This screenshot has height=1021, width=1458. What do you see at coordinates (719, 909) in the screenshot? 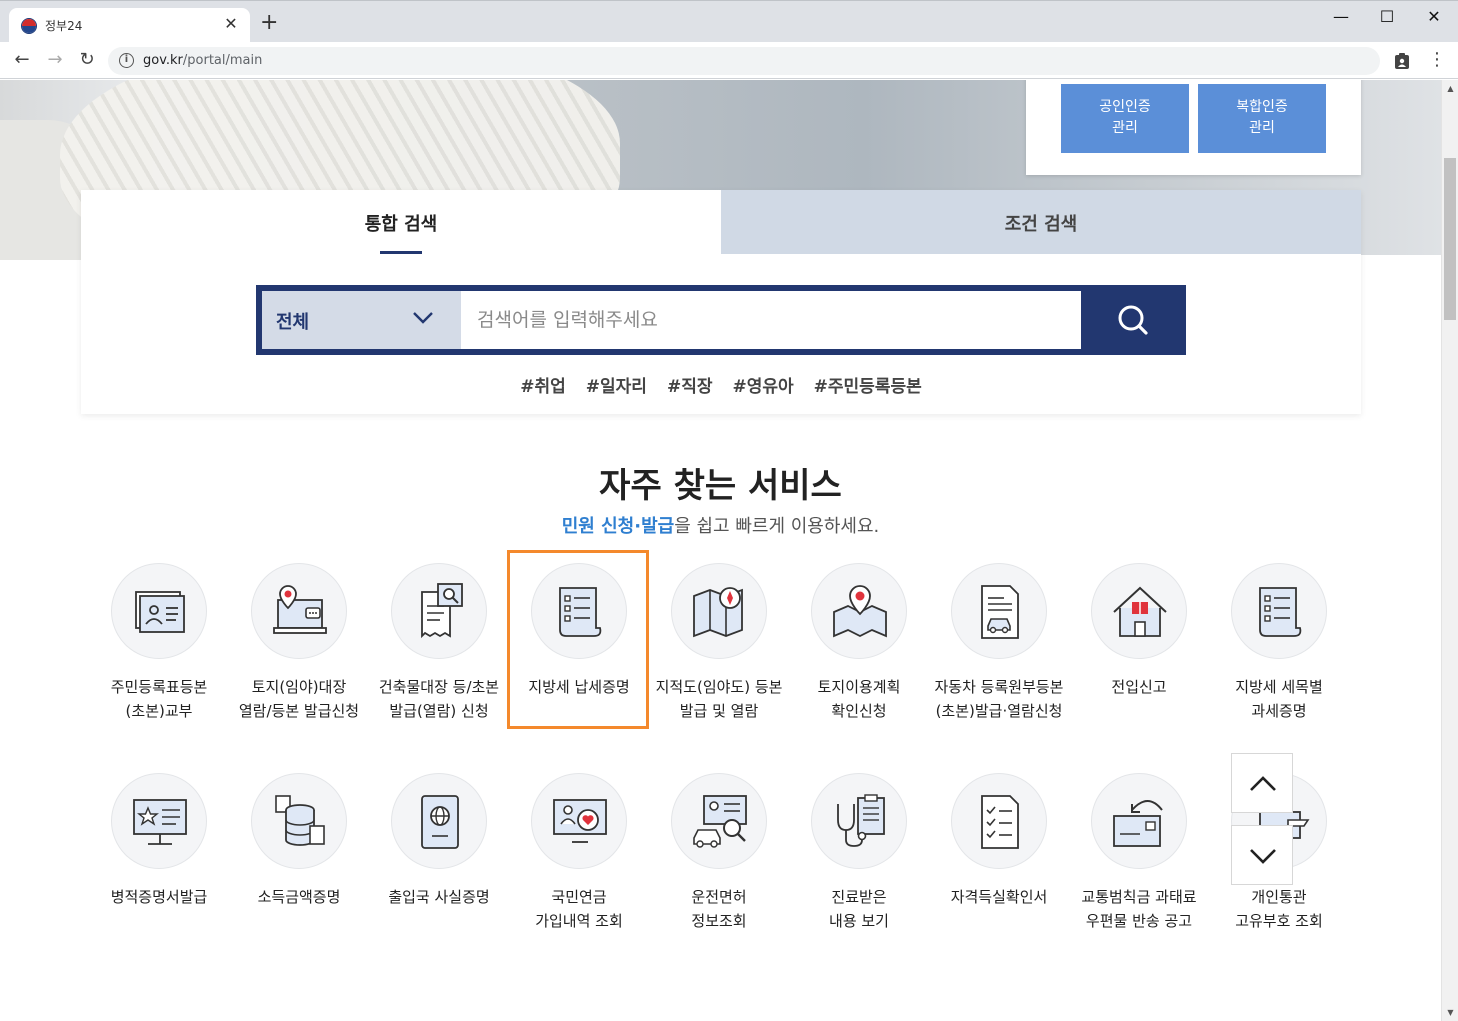
I see `service-label: 운전면허 정보조회` at bounding box center [719, 909].